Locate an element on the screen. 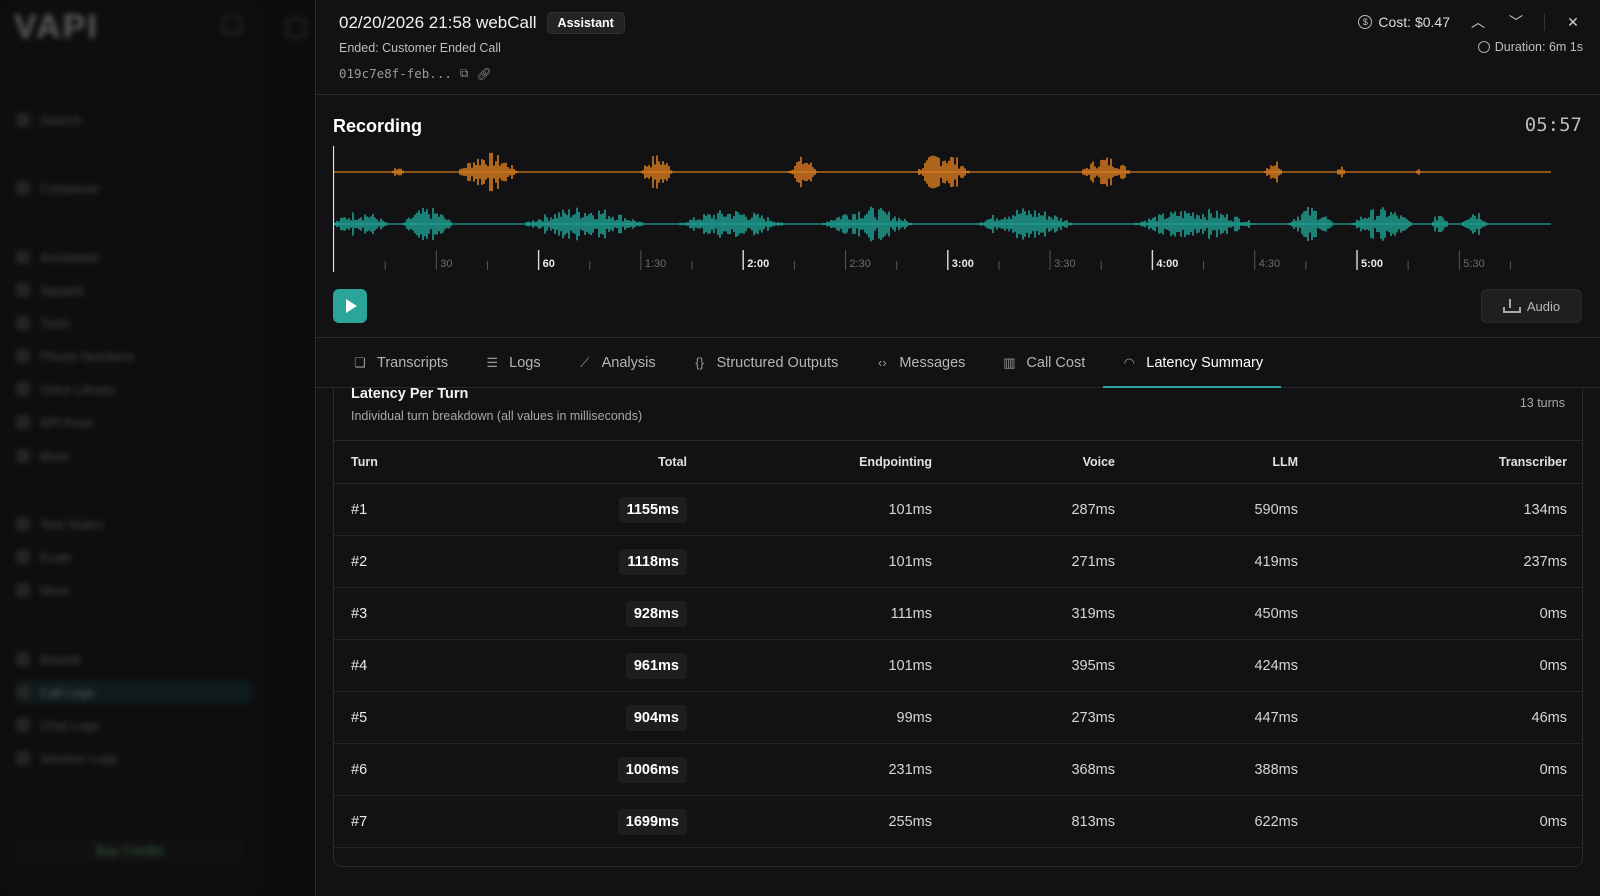 This screenshot has height=896, width=1600. collapse-sidebar-icon is located at coordinates (232, 25).